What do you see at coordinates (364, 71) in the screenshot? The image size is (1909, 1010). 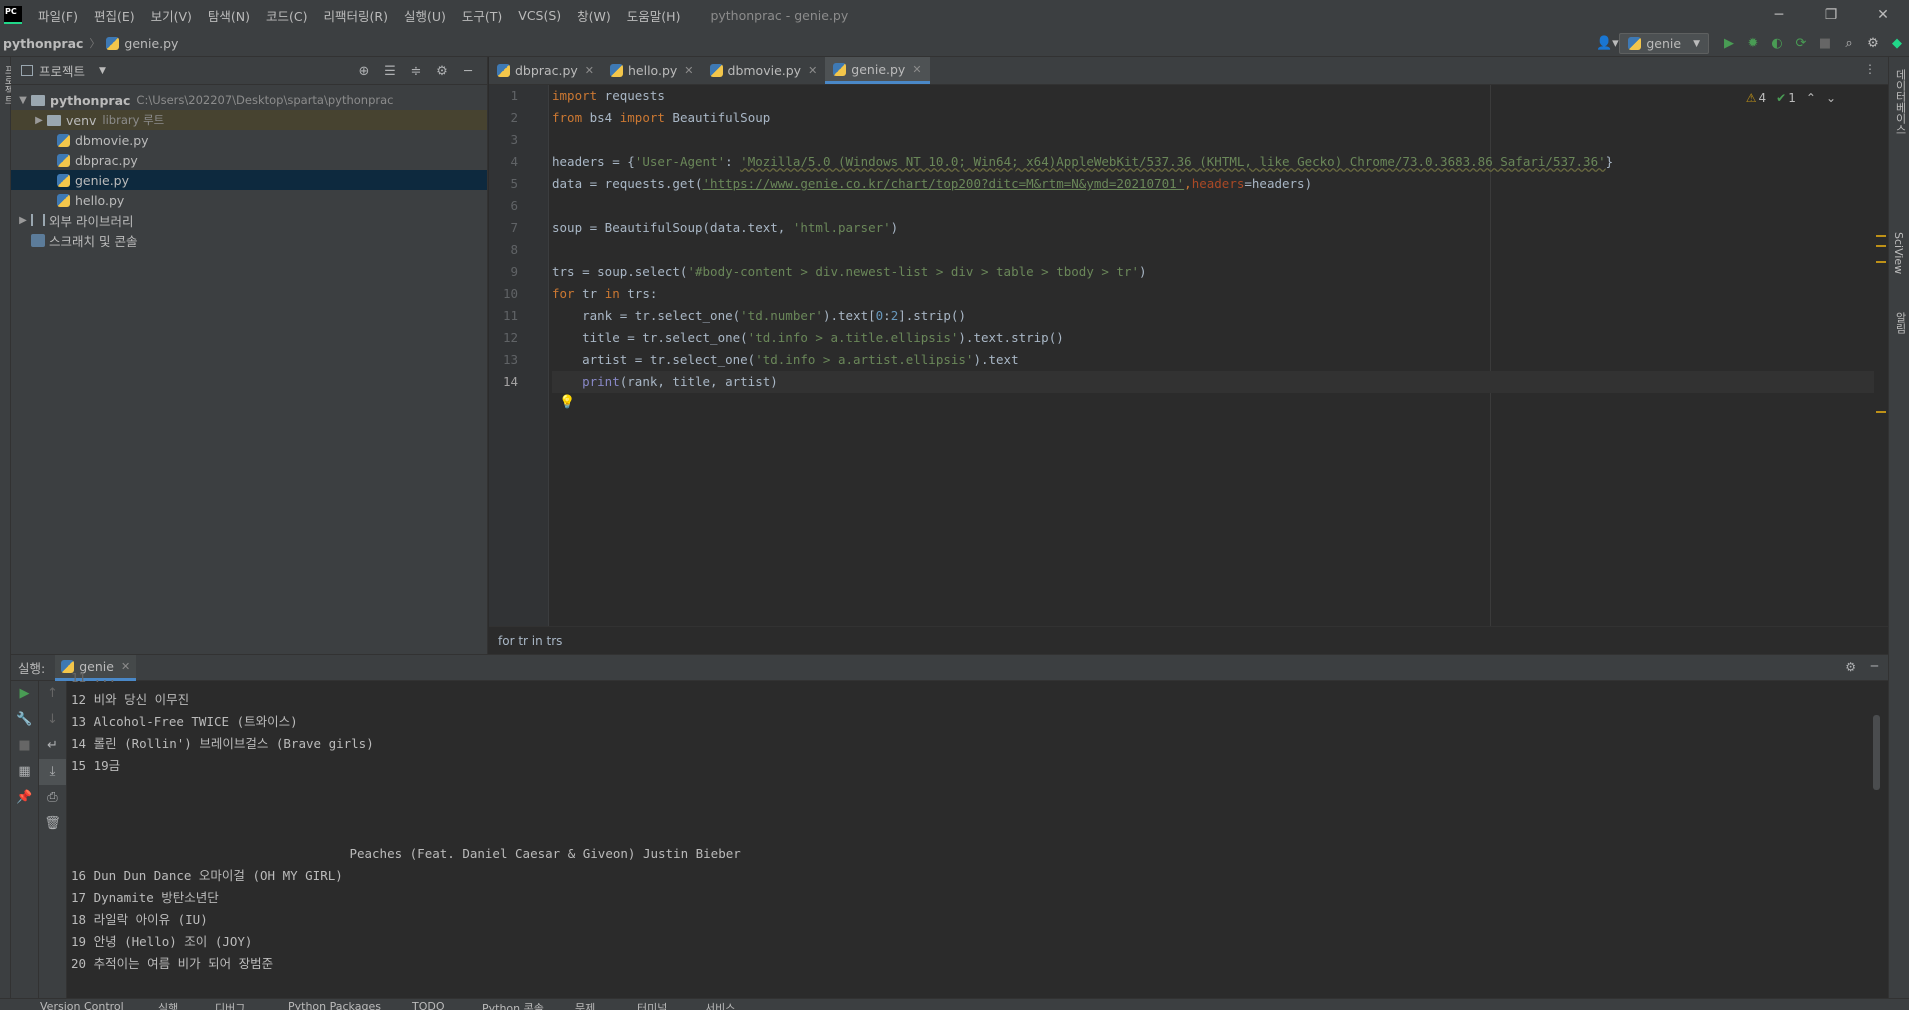 I see `locate-icon: ⊕` at bounding box center [364, 71].